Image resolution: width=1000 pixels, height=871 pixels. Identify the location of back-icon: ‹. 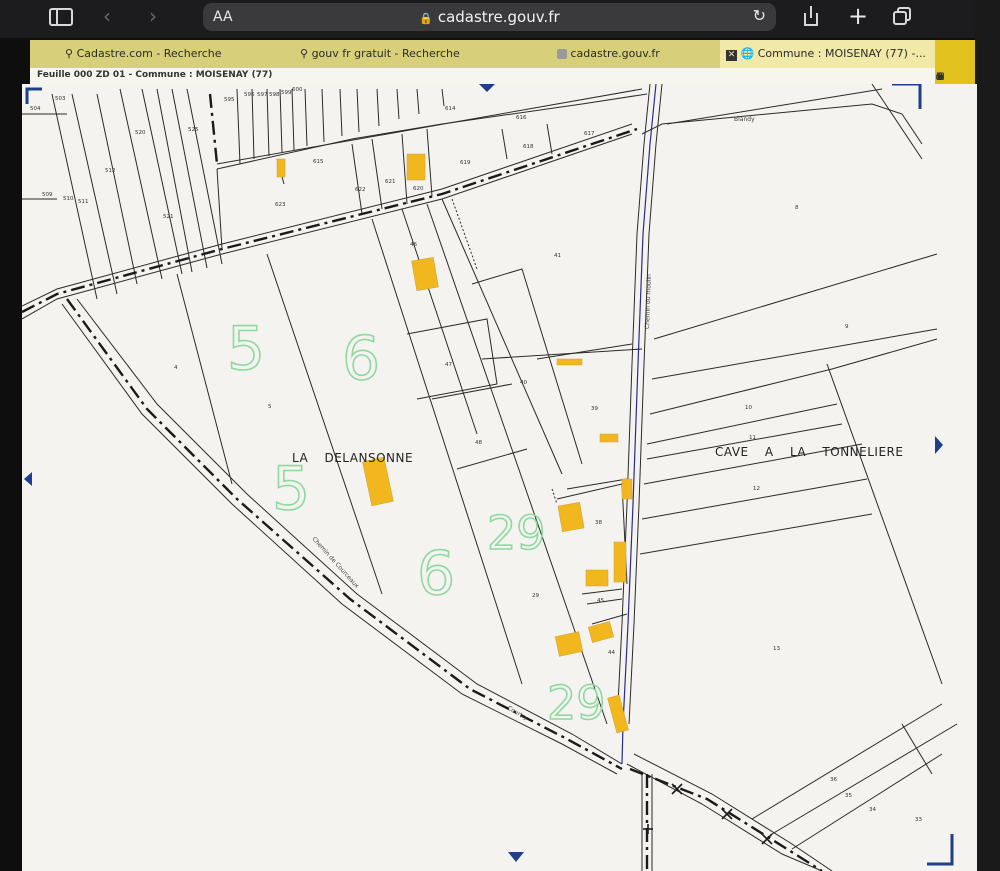
(107, 16).